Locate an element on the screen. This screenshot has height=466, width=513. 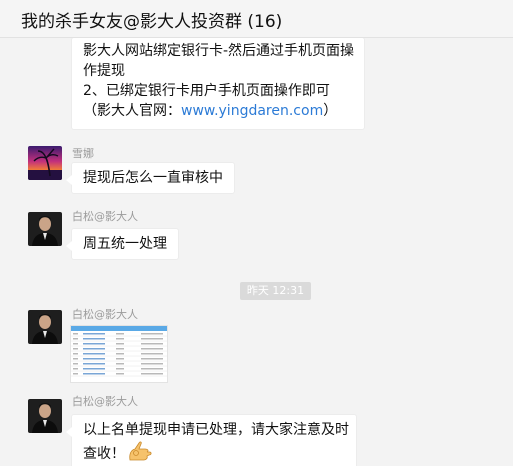
message-text: ） is located at coordinates (330, 111).